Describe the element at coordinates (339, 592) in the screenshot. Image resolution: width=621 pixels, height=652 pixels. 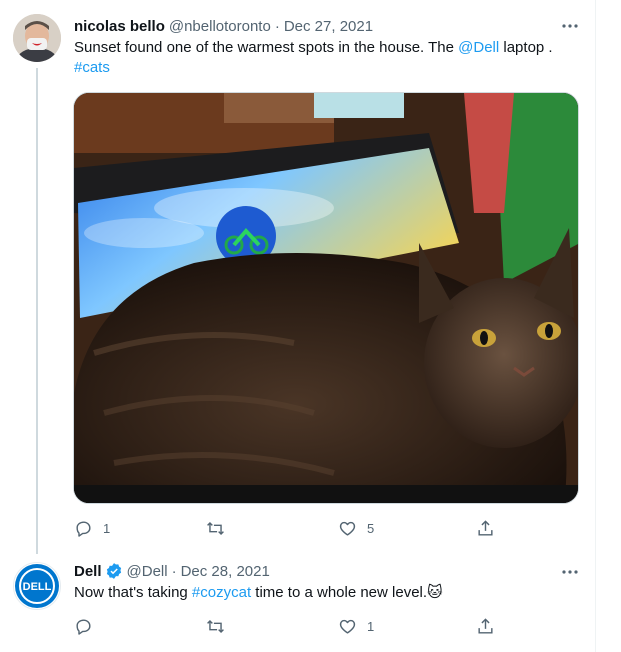
I see `tweet-text-part: time to a whole new level.` at that location.